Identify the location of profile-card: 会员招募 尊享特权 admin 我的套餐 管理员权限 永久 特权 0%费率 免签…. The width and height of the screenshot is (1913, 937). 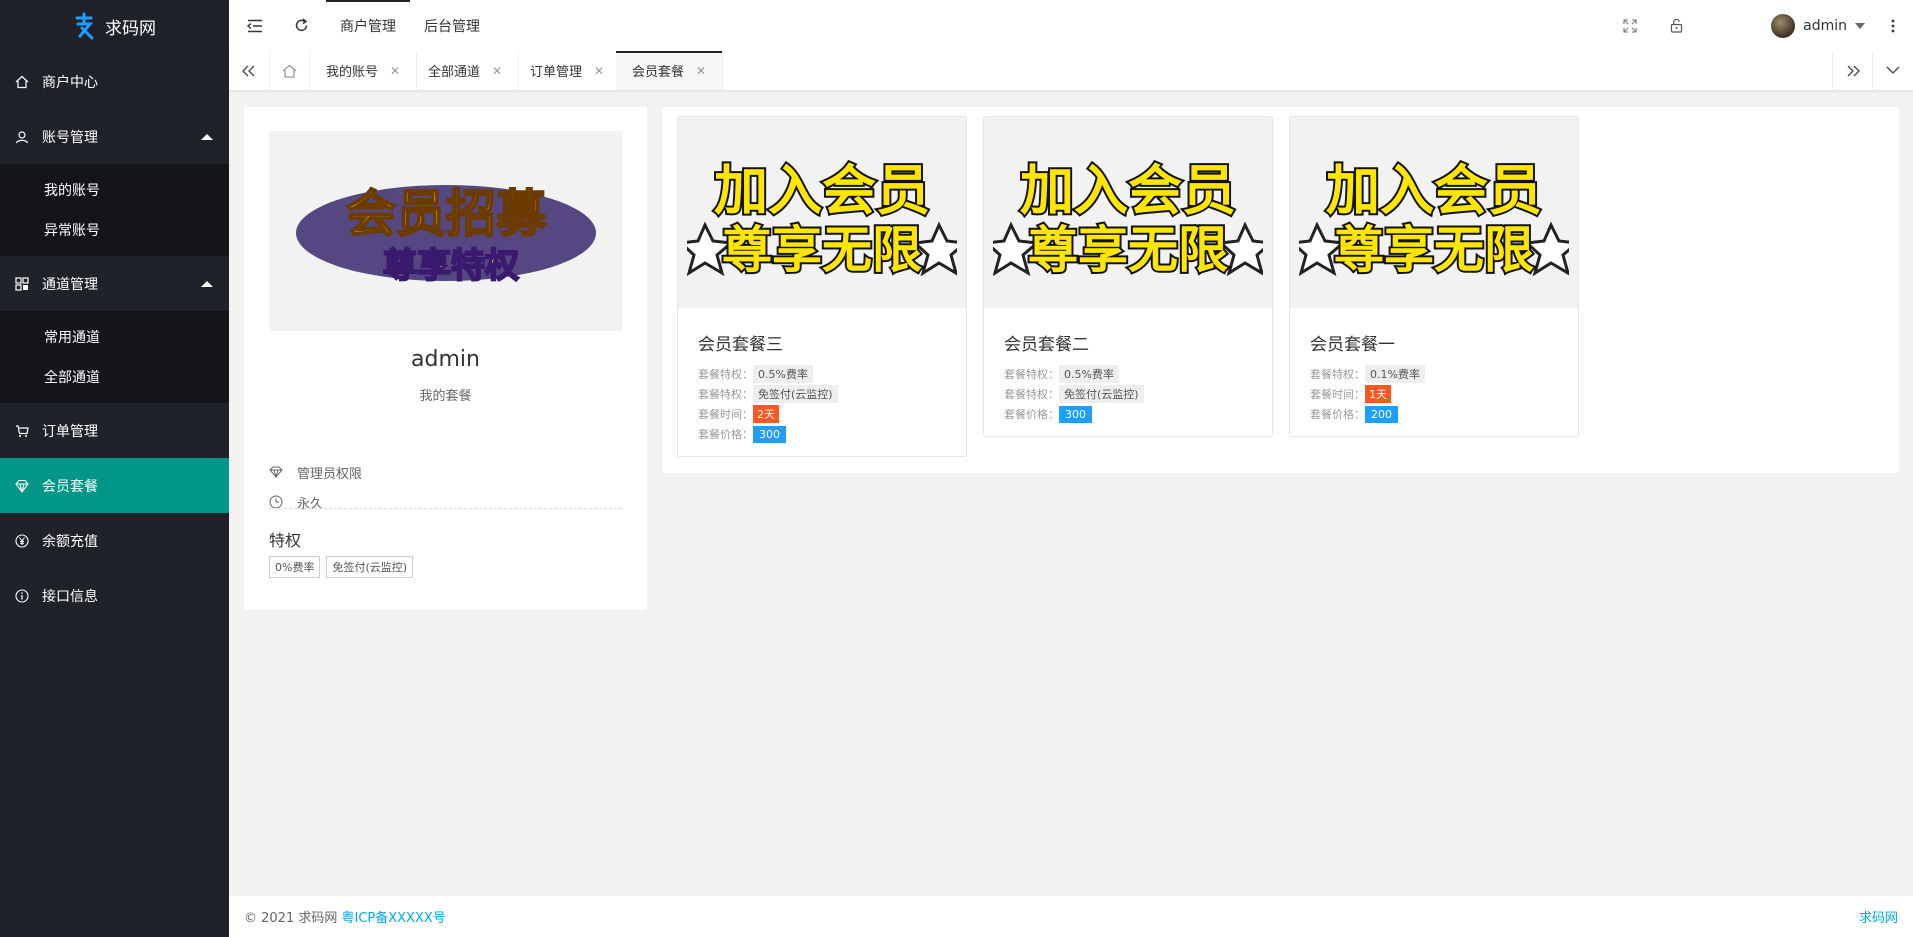
(445, 358).